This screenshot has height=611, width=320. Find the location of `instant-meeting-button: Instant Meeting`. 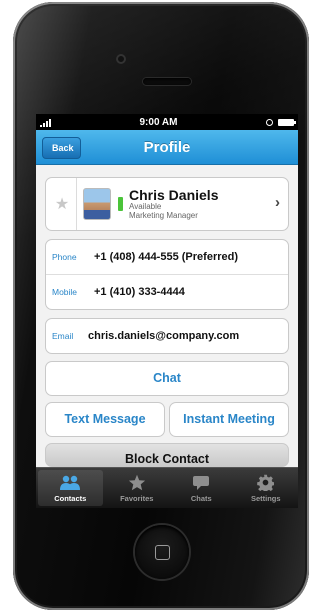

instant-meeting-button: Instant Meeting is located at coordinates (229, 419).